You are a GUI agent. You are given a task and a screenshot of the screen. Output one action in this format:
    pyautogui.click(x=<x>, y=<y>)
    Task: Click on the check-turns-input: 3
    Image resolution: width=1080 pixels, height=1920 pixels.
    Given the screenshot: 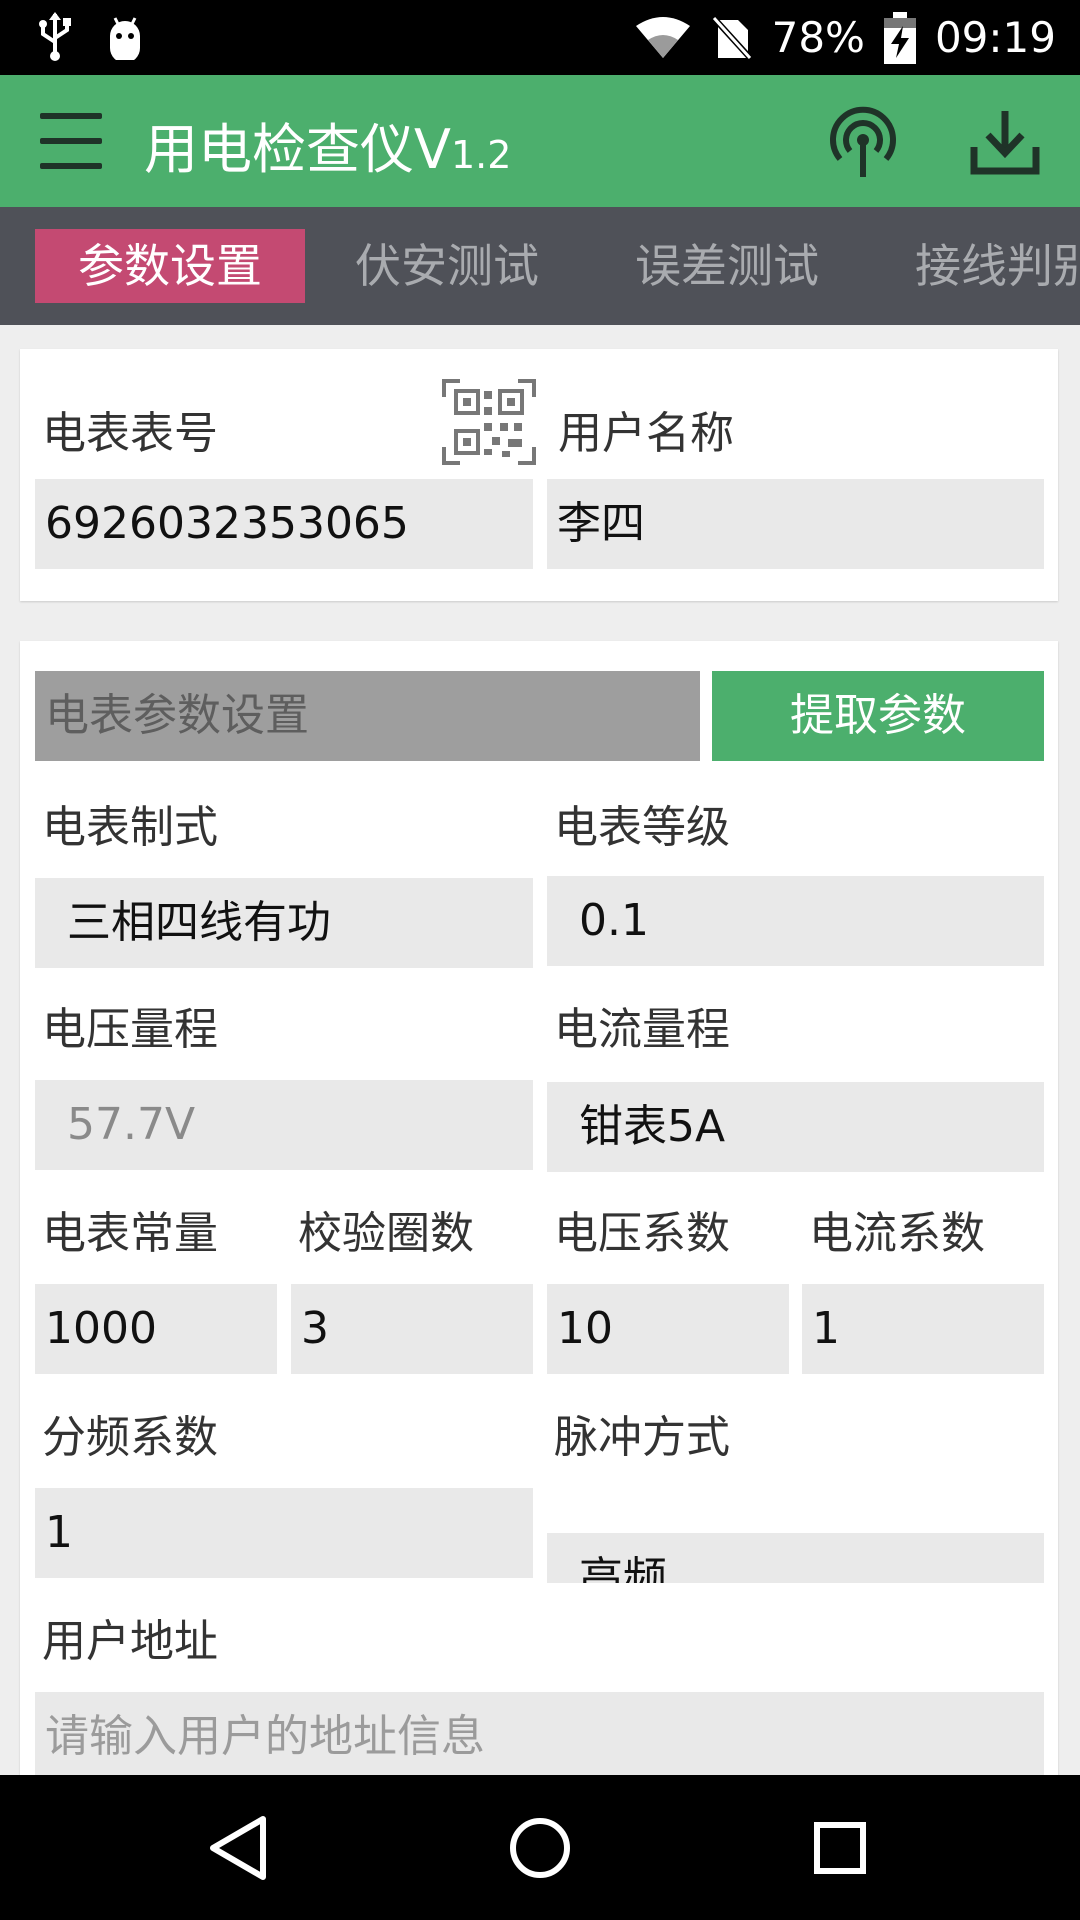 What is the action you would take?
    pyautogui.click(x=412, y=1329)
    